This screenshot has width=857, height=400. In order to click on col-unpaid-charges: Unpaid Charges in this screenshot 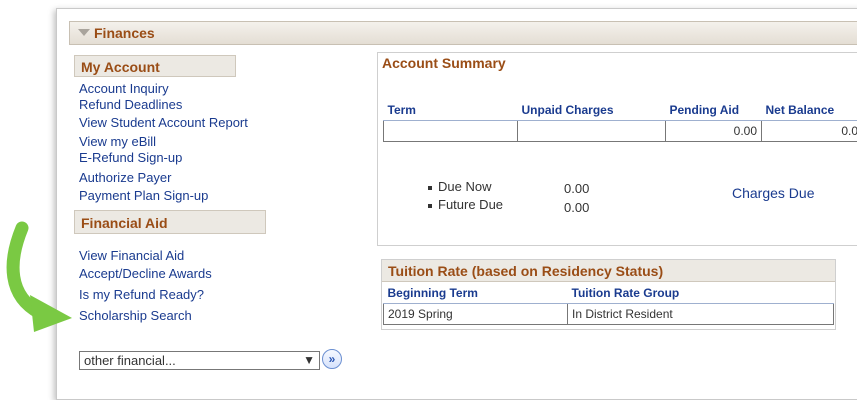, I will do `click(592, 110)`.